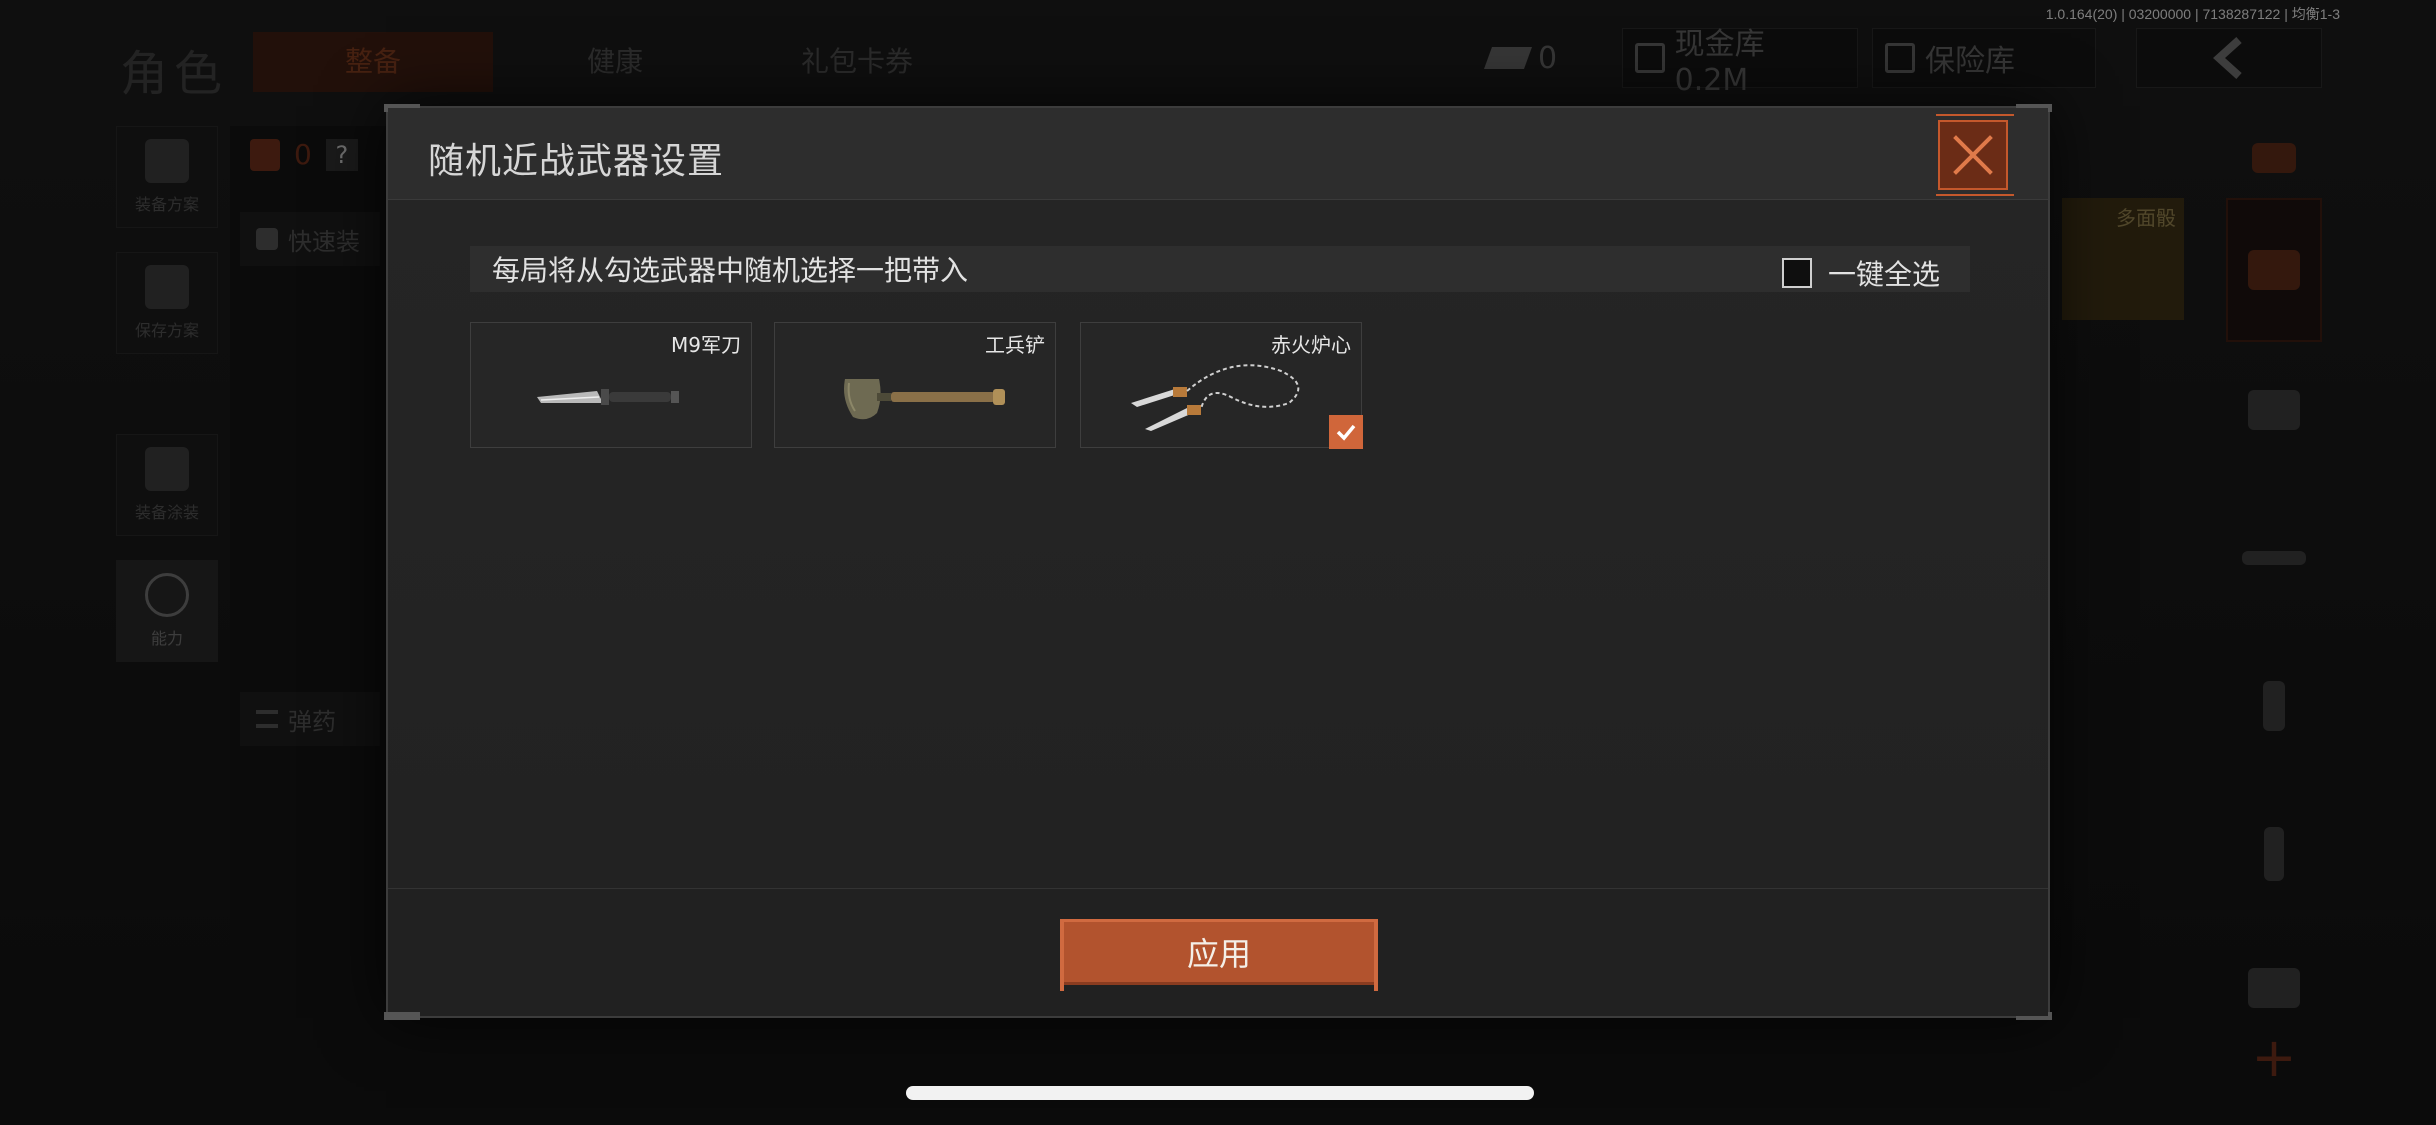  Describe the element at coordinates (608, 397) in the screenshot. I see `m9-knife-icon` at that location.